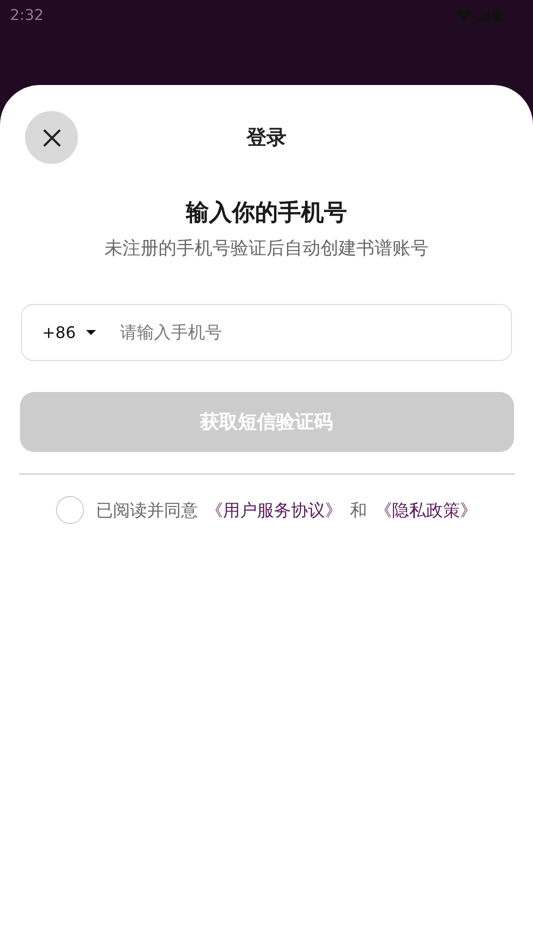  Describe the element at coordinates (426, 510) in the screenshot. I see `policy-link: 《隐私政策》` at that location.